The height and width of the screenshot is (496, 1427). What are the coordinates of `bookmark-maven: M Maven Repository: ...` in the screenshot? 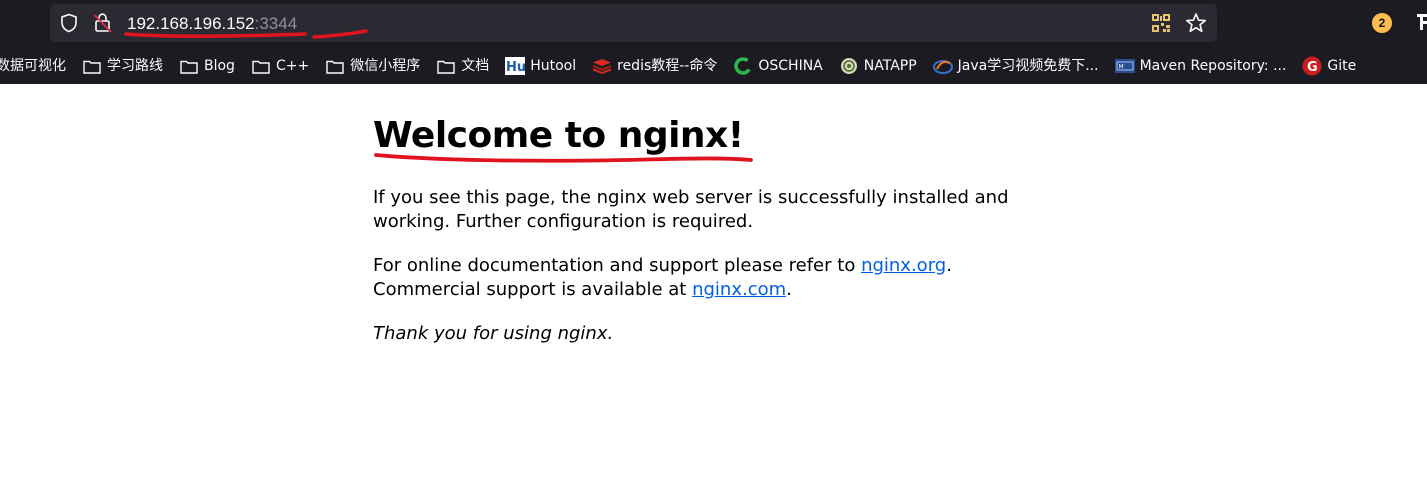 It's located at (1200, 66).